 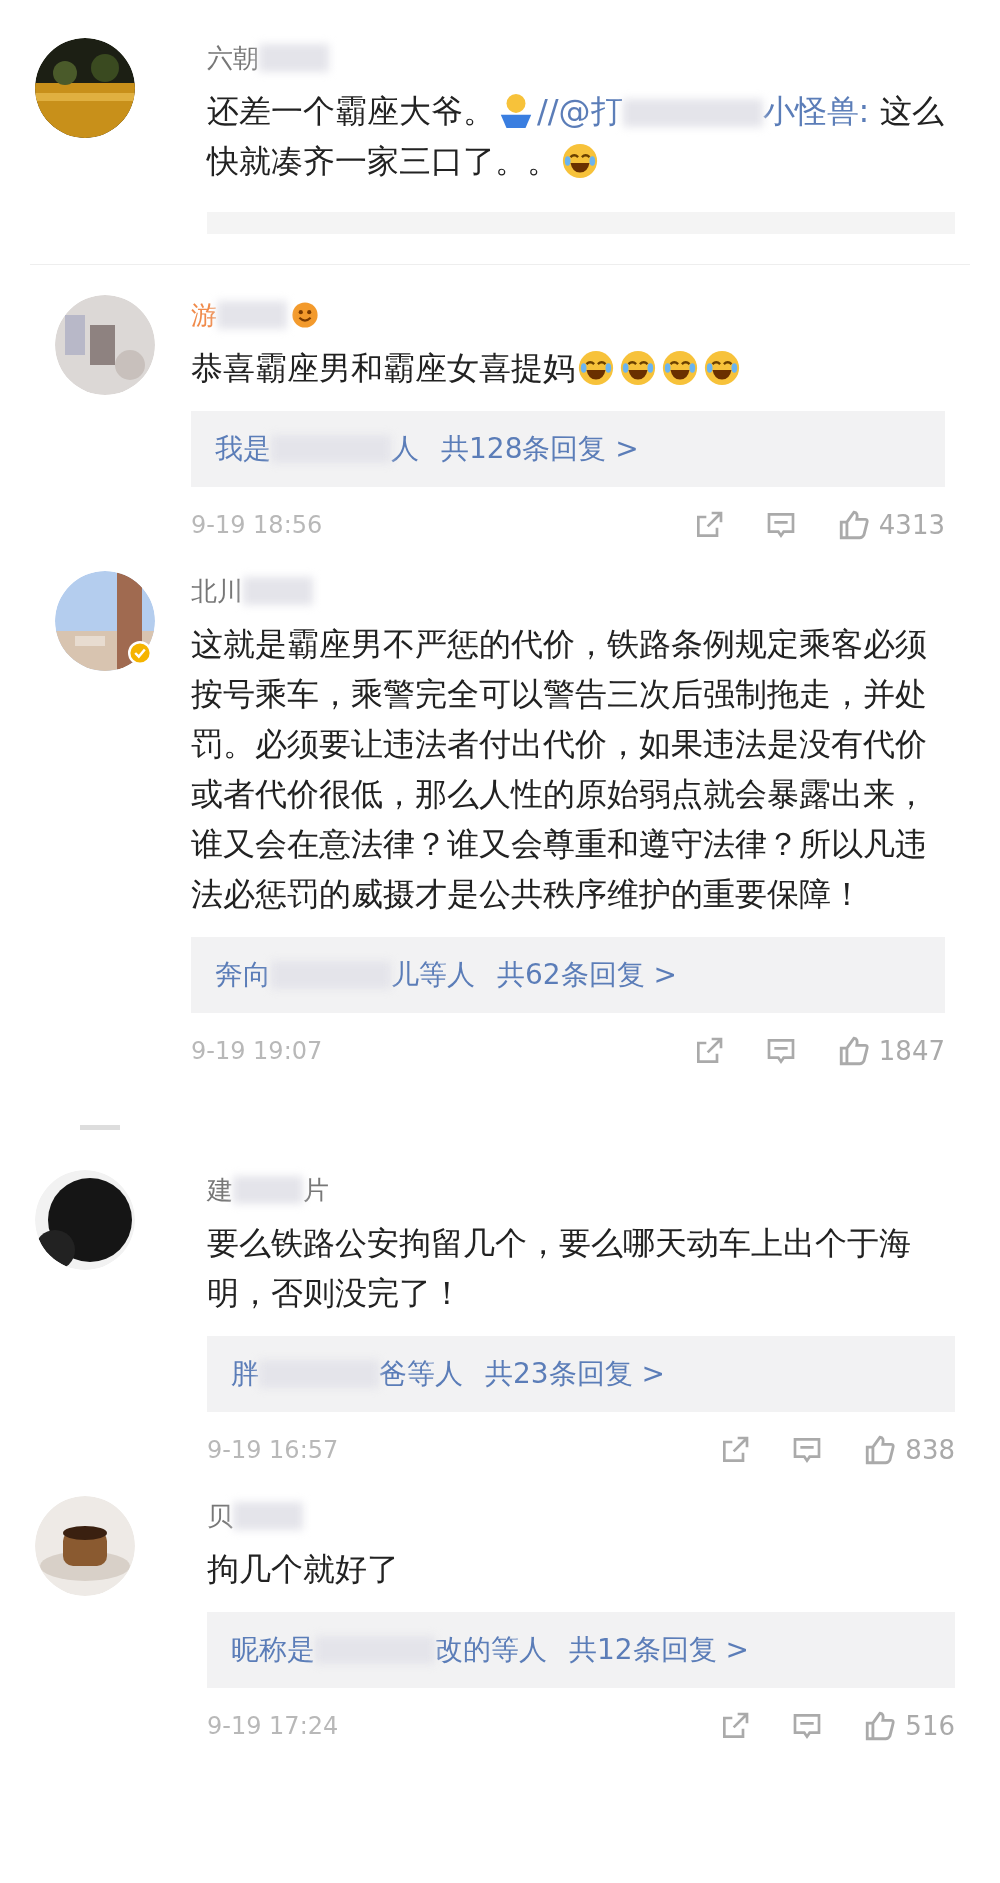 What do you see at coordinates (568, 368) in the screenshot?
I see `comment-text: 恭喜霸座男和霸座女喜提妈` at bounding box center [568, 368].